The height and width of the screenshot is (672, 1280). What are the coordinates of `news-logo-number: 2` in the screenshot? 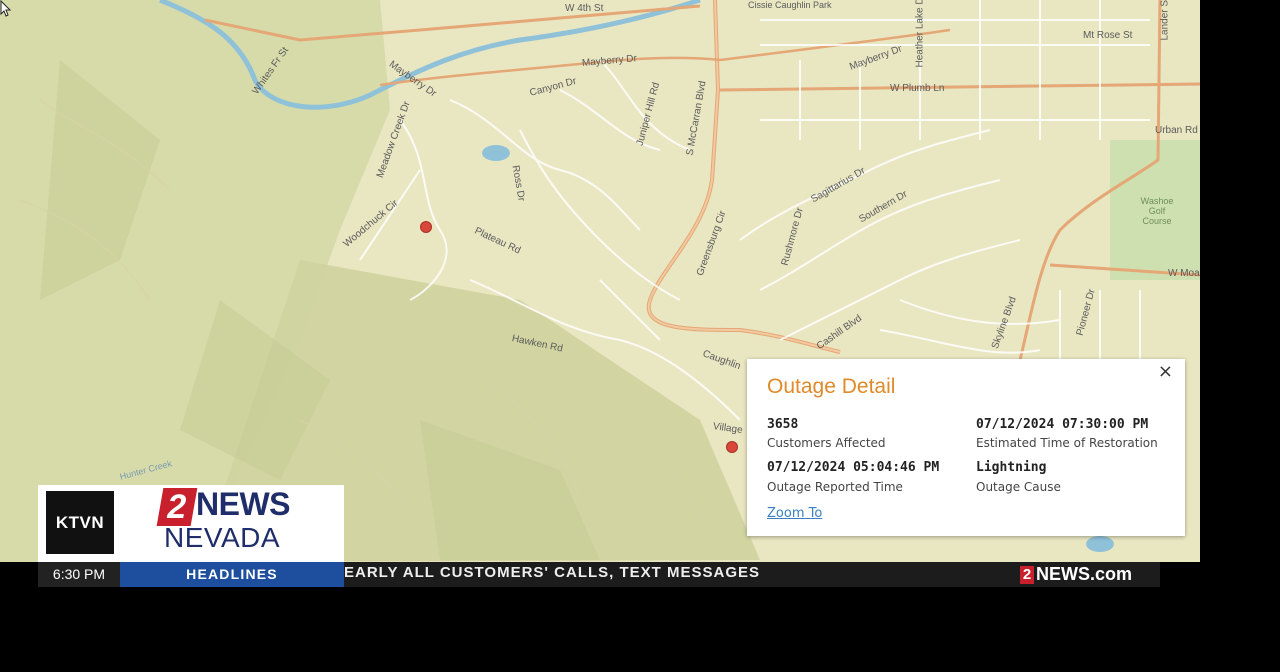 It's located at (177, 507).